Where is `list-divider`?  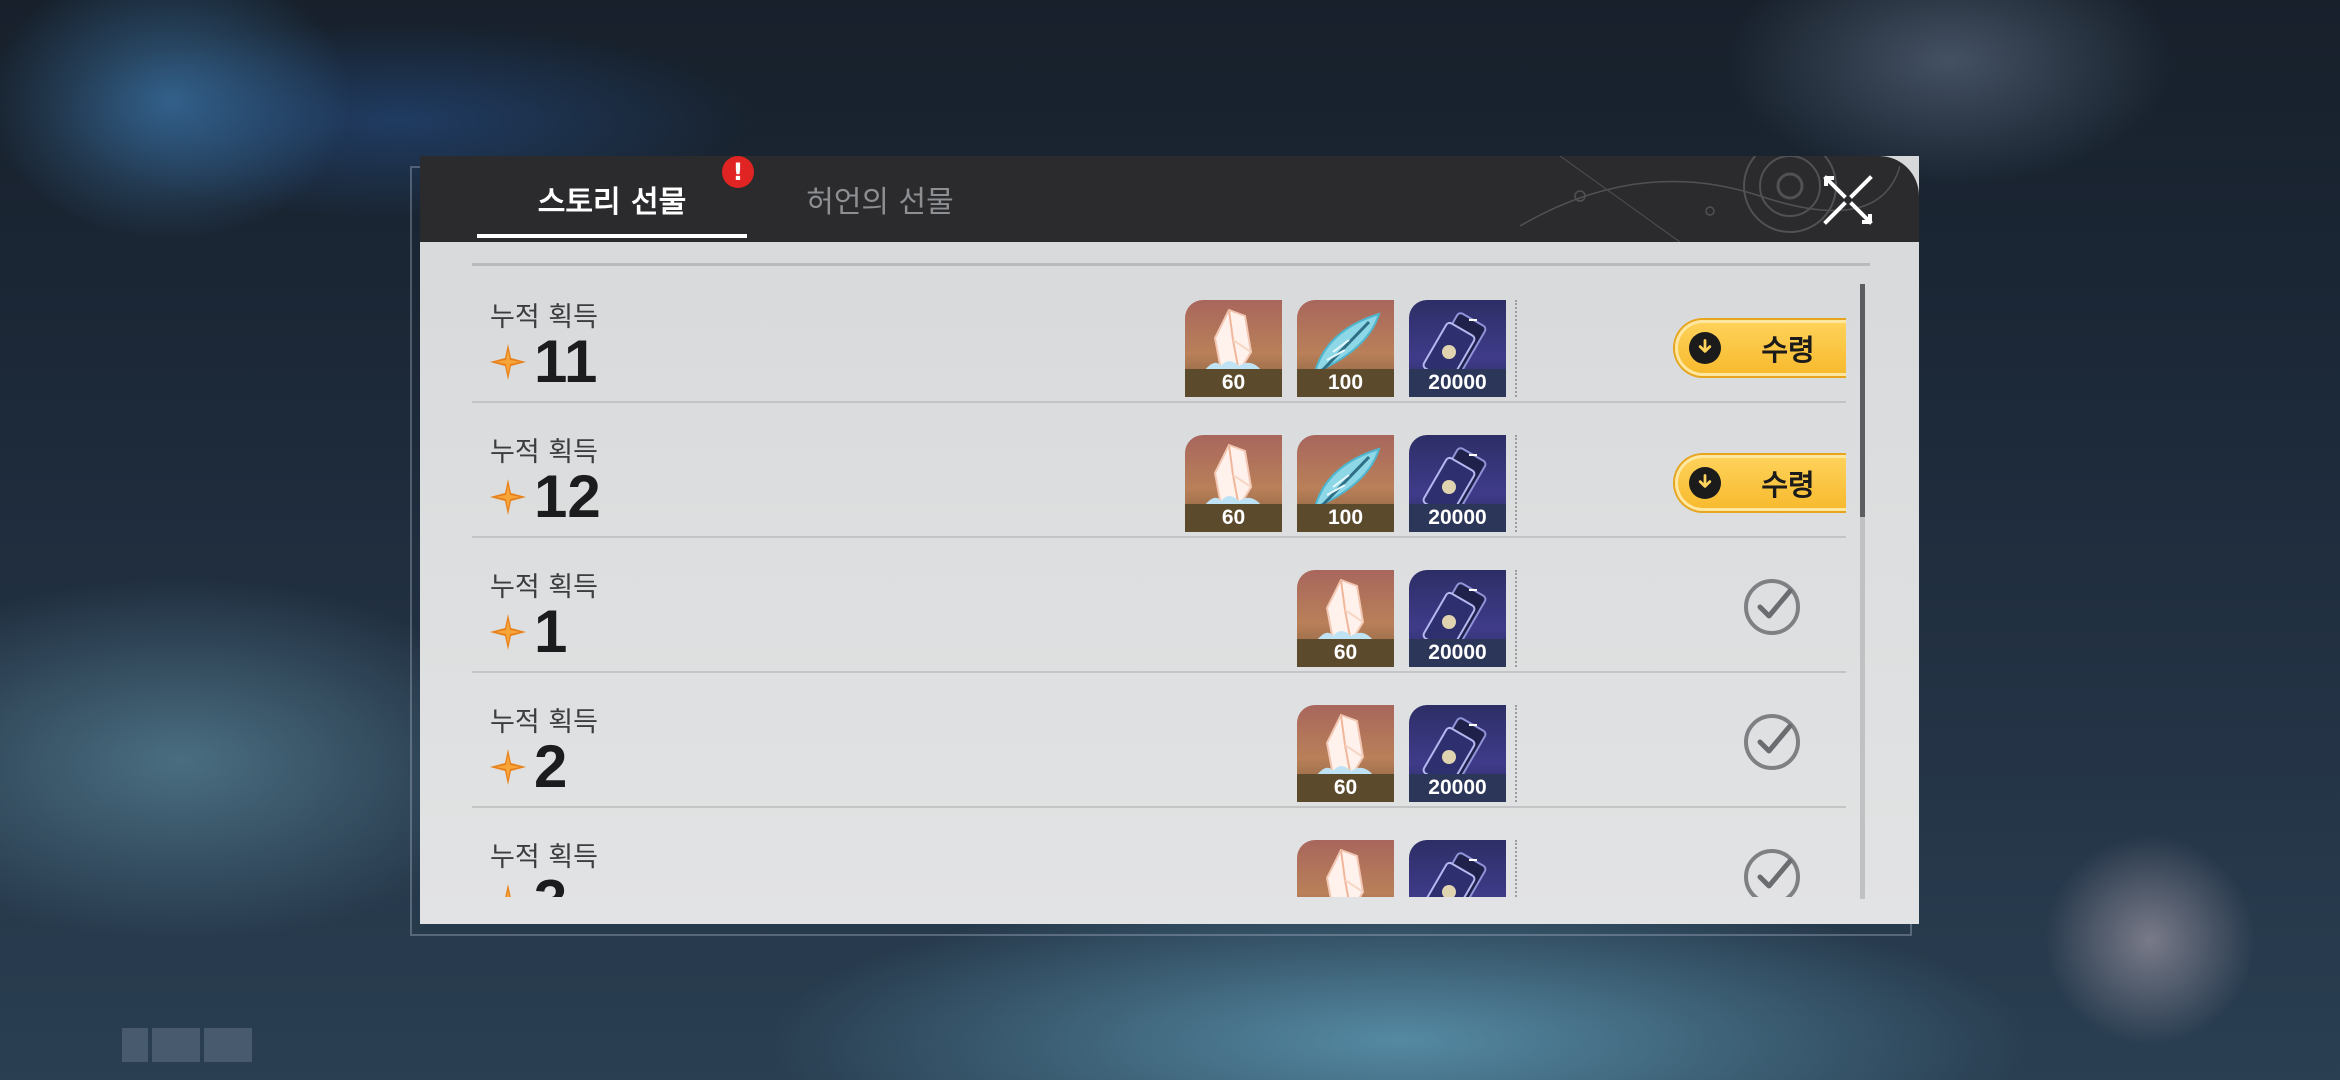 list-divider is located at coordinates (1171, 264).